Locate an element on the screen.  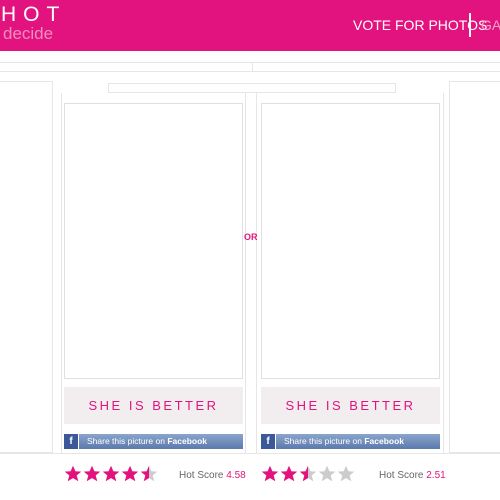
right-star-rating is located at coordinates (311, 475).